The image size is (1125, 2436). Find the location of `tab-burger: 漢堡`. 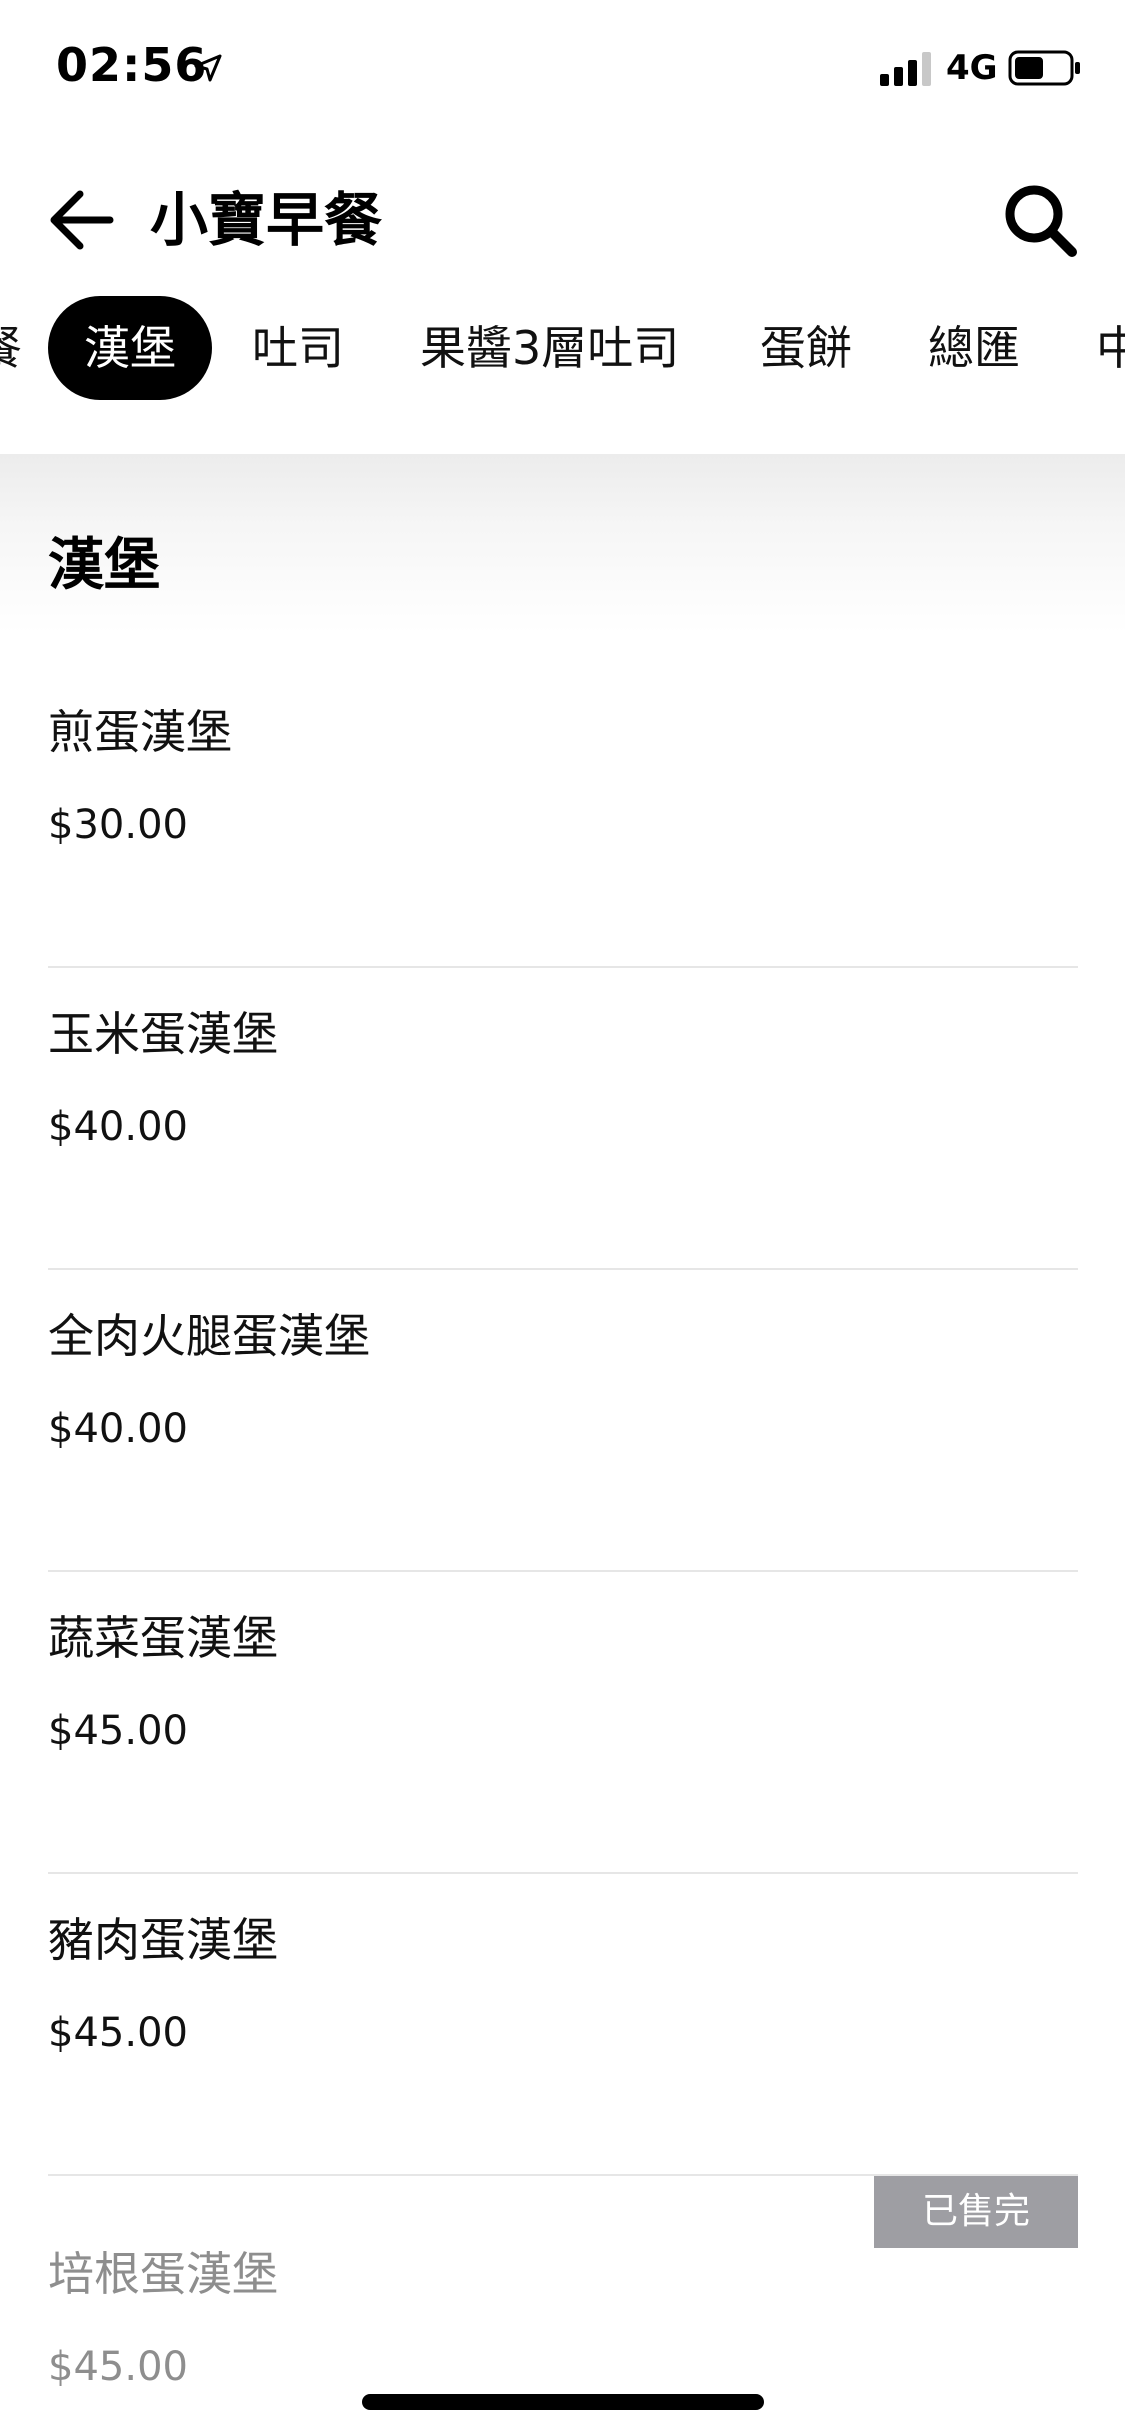

tab-burger: 漢堡 is located at coordinates (130, 348).